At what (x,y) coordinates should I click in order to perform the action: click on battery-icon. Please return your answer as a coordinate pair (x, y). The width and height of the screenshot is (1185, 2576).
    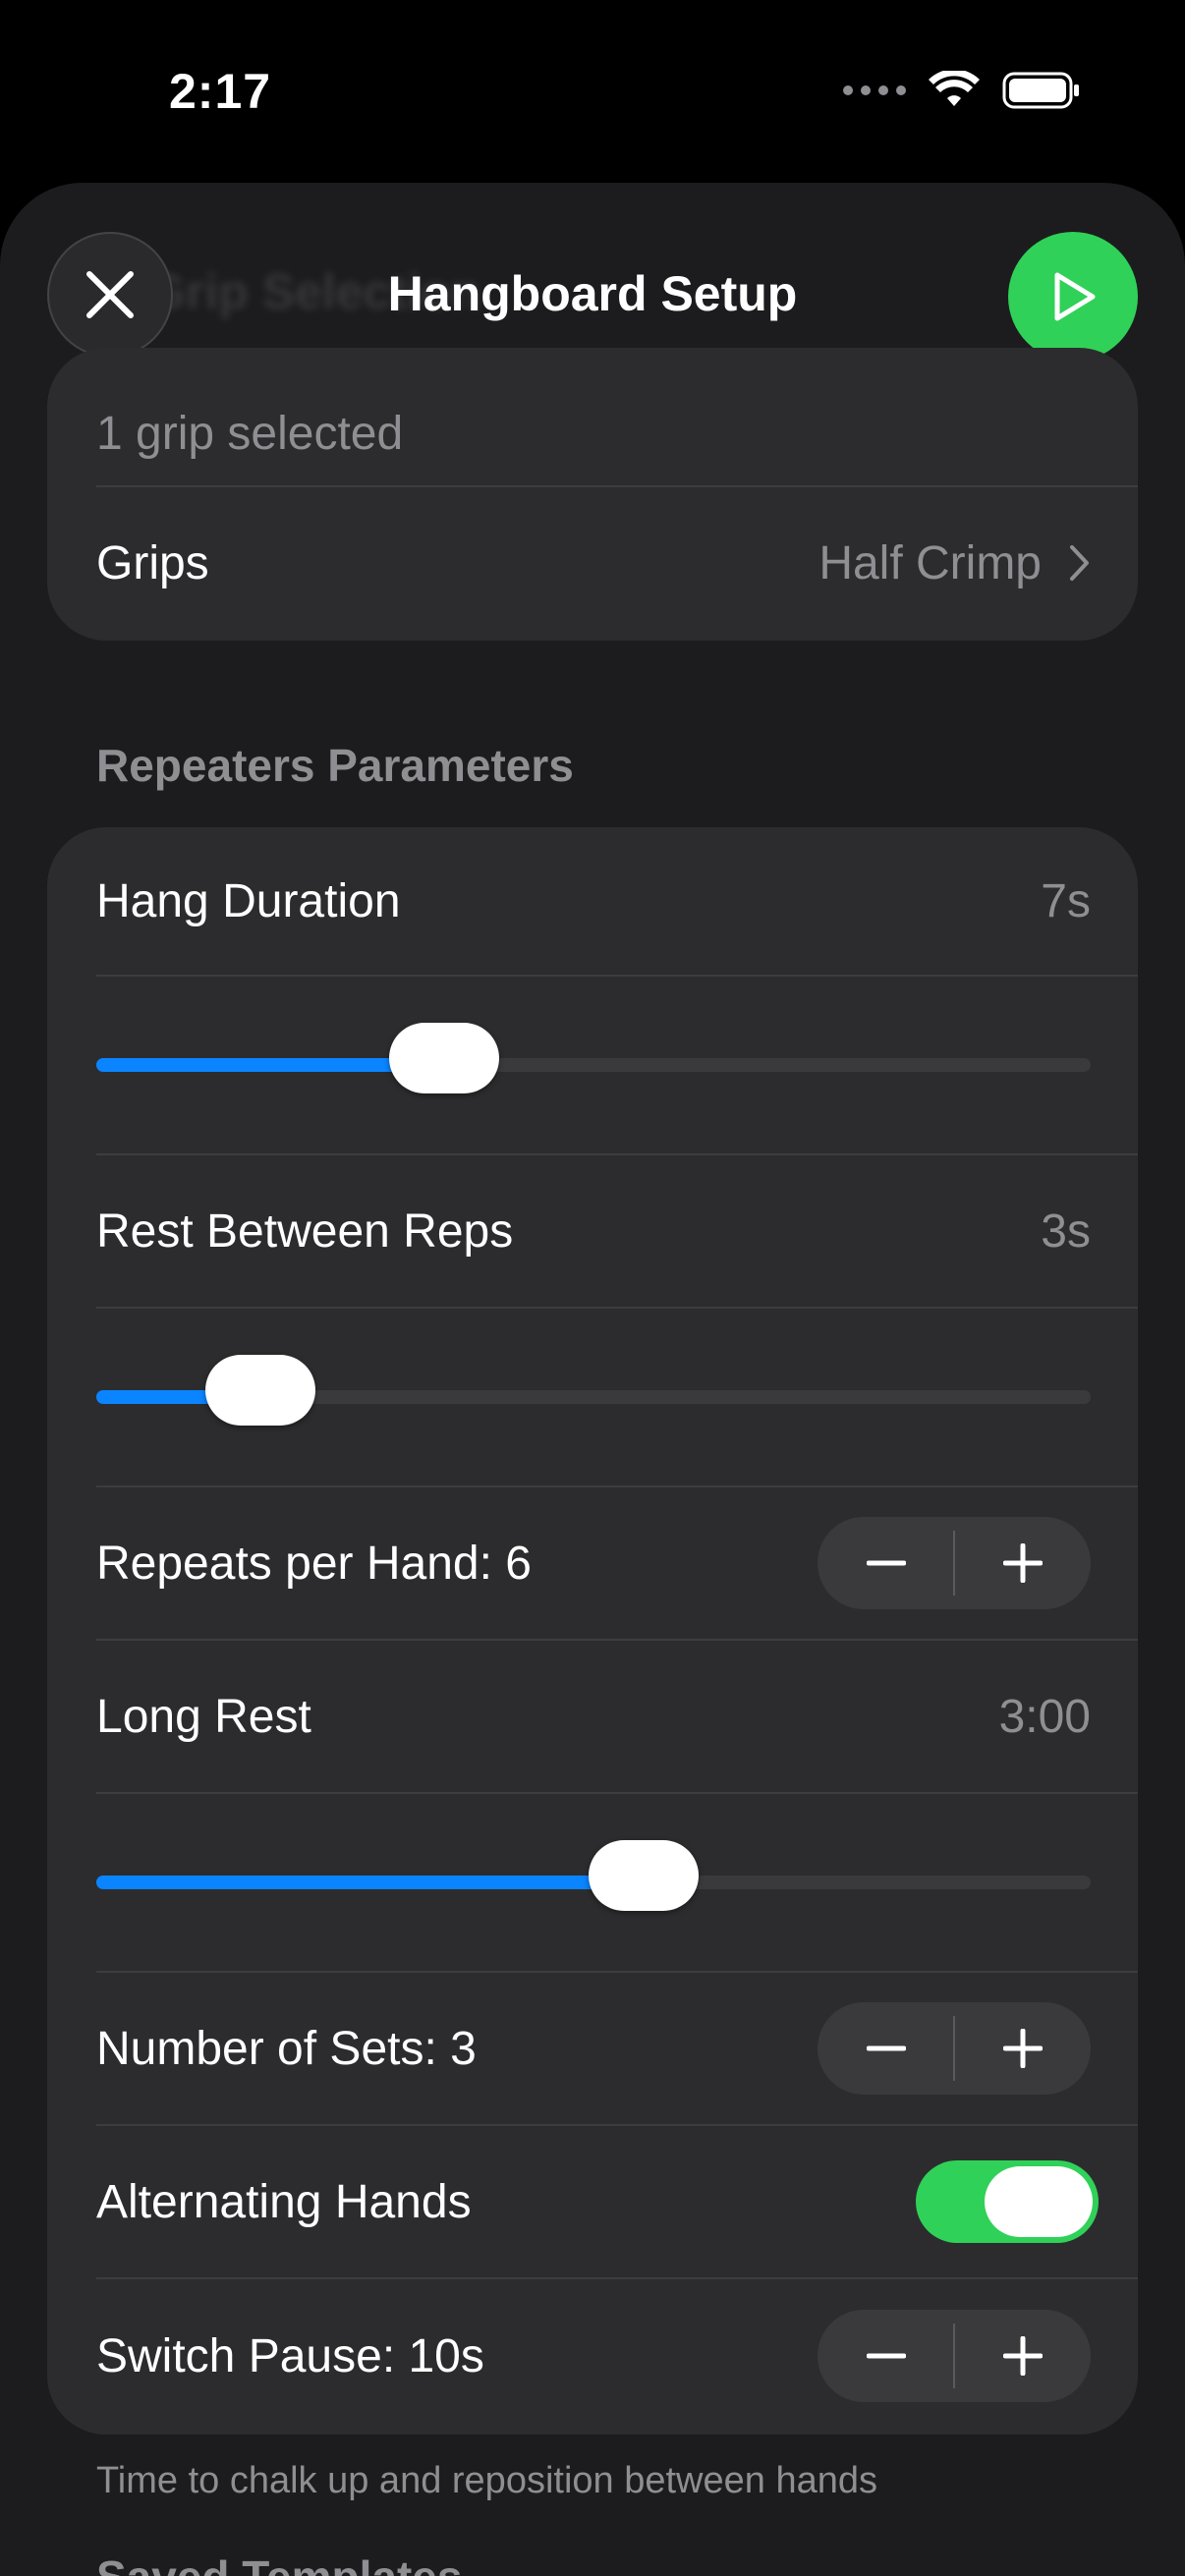
    Looking at the image, I should click on (1041, 90).